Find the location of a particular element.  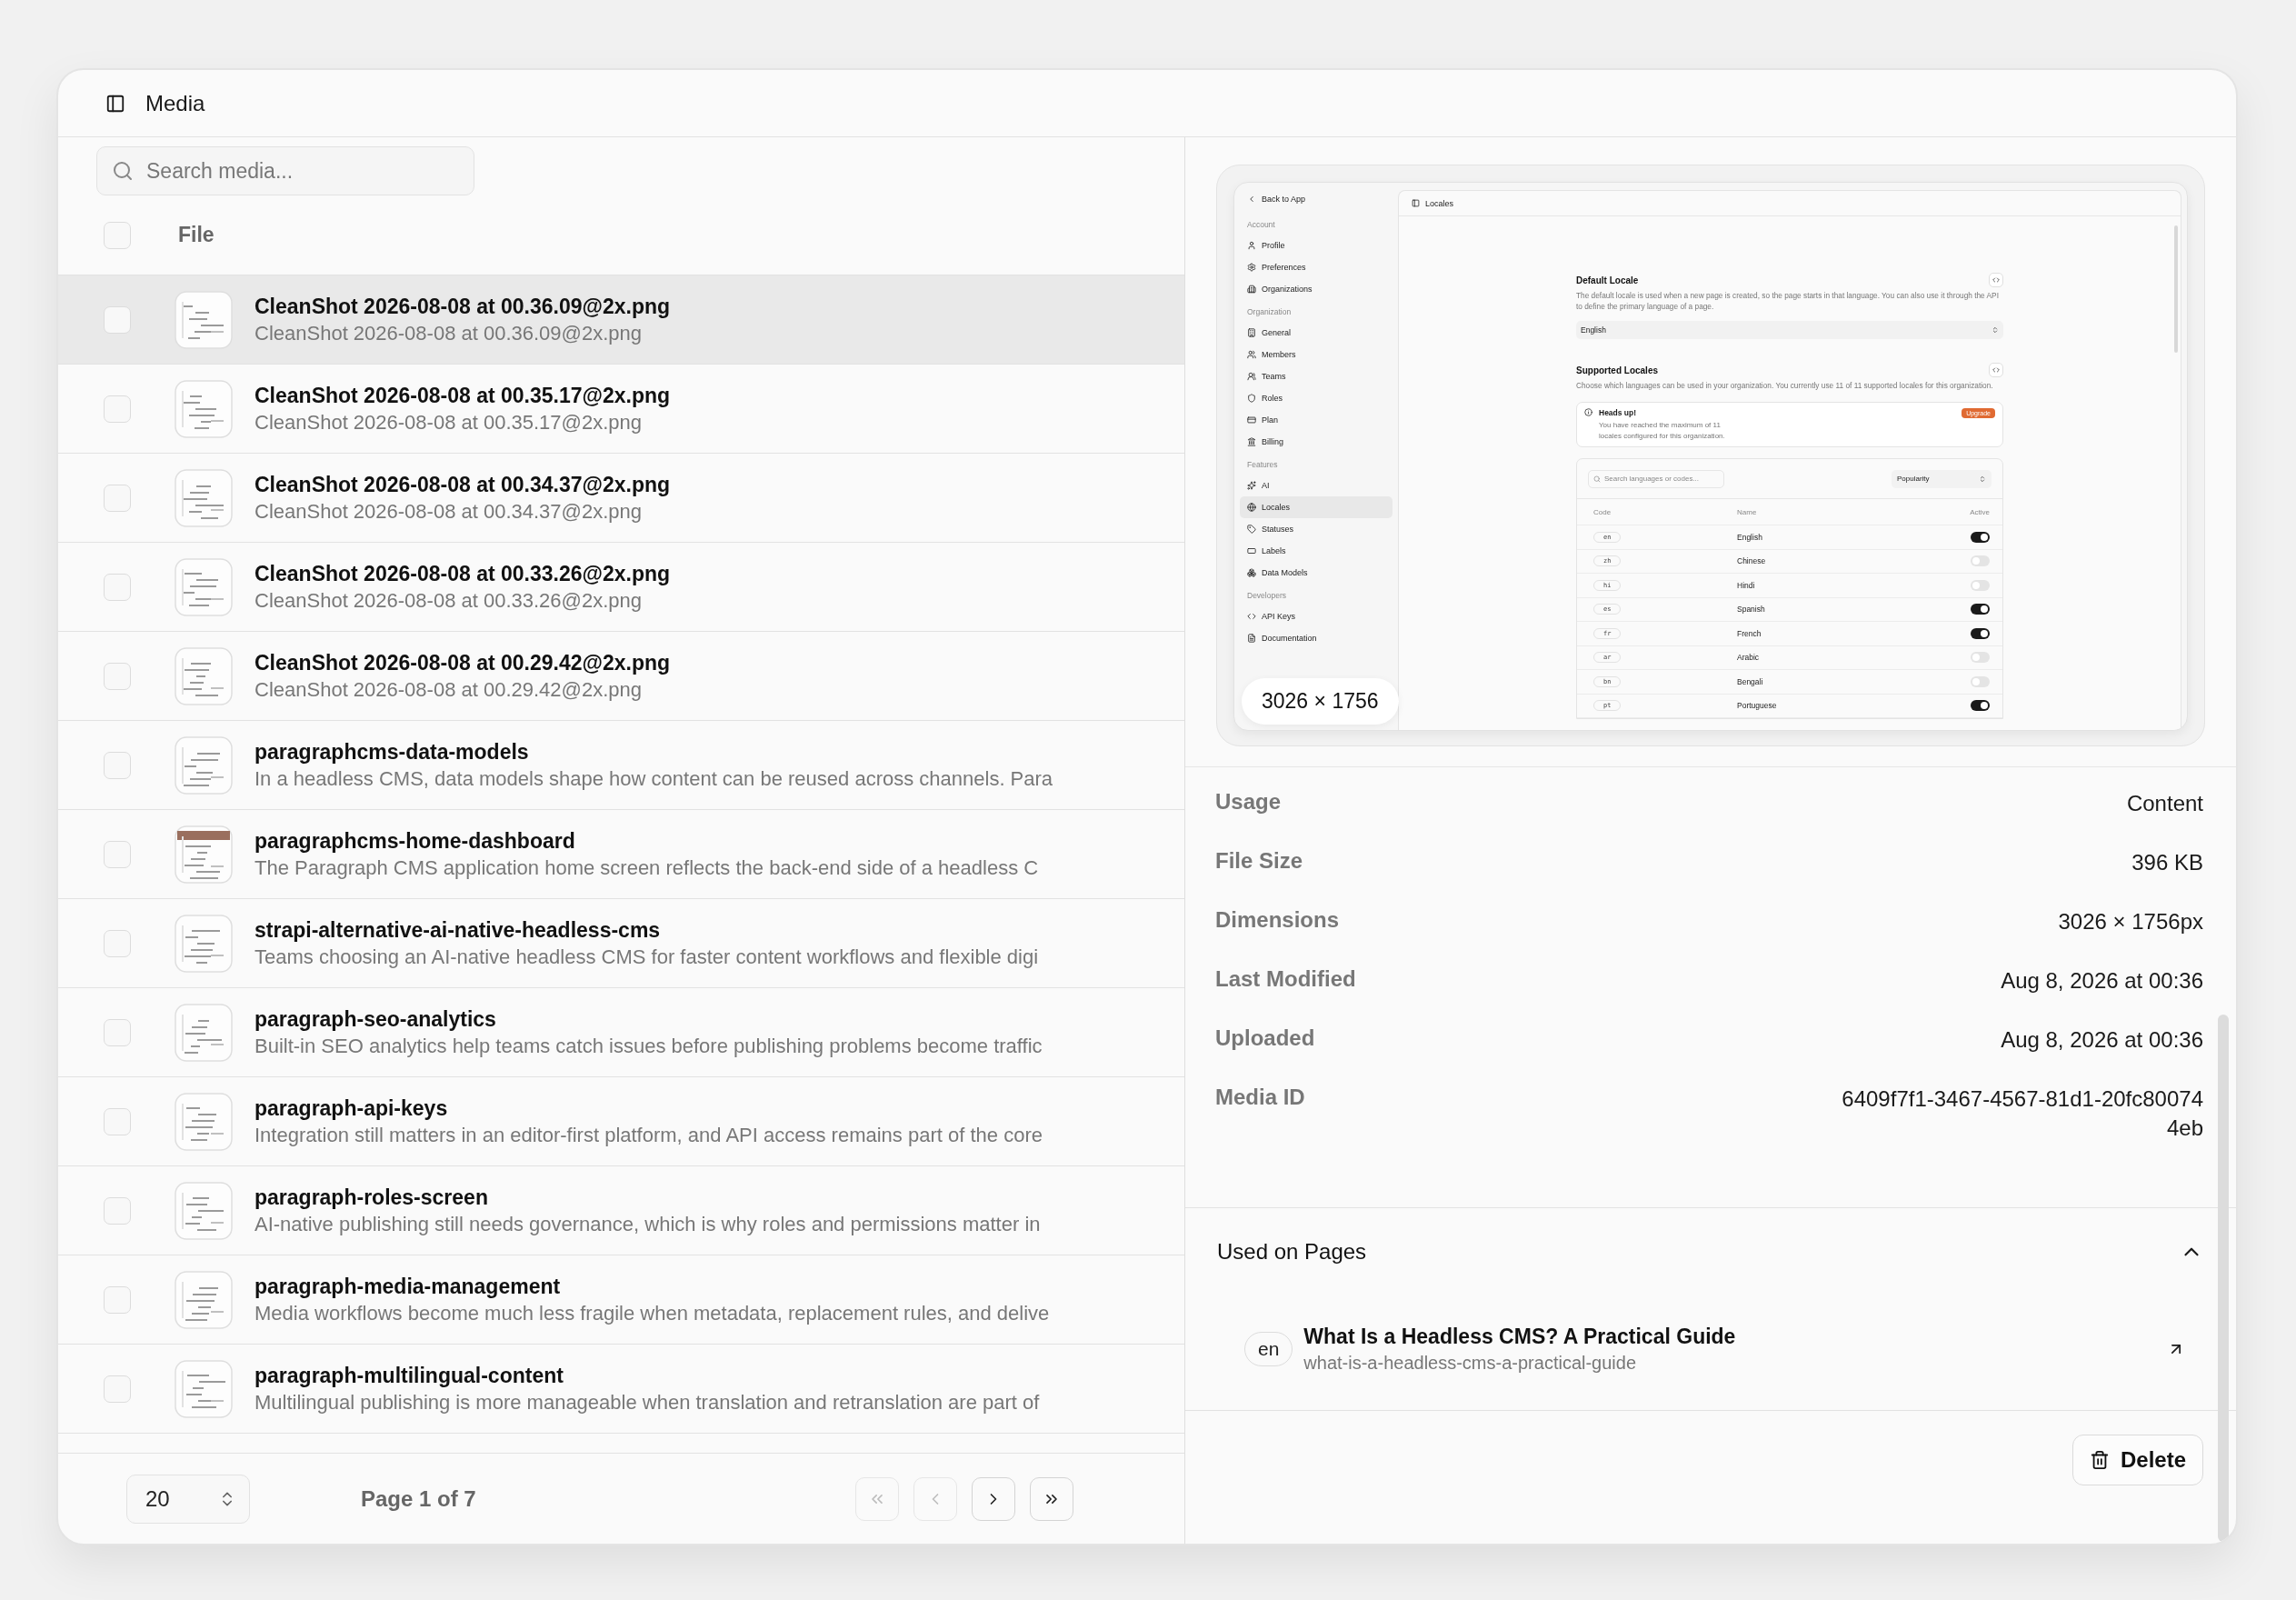

page-indicator: Page 1 of 7 is located at coordinates (418, 1498).